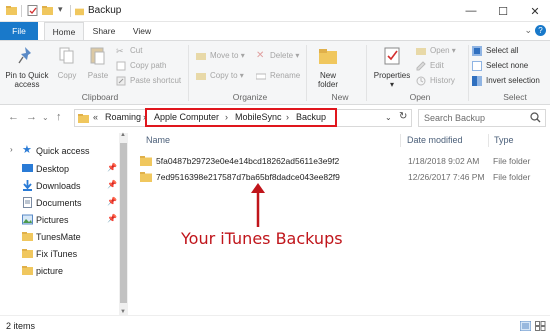 Image resolution: width=550 pixels, height=335 pixels. I want to click on copy-to-button: Copy to ▾, so click(220, 76).